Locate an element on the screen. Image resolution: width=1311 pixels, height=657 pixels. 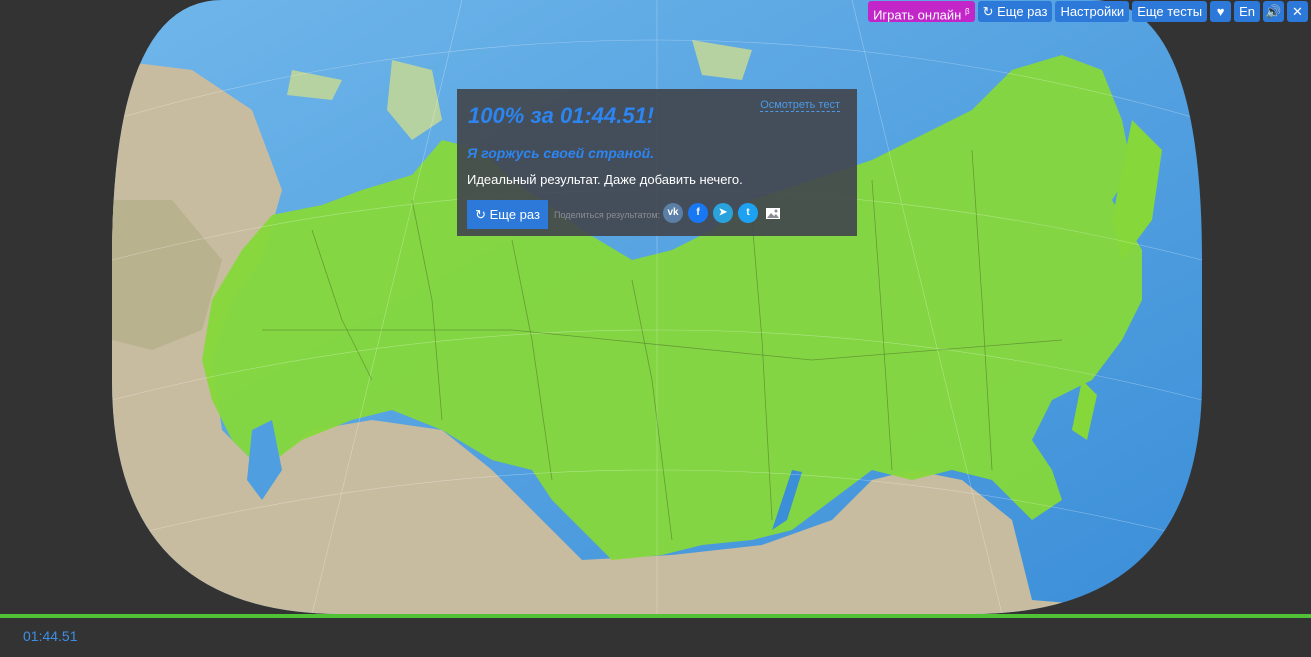
score-title: 100% за 01:44.51! is located at coordinates (561, 115).